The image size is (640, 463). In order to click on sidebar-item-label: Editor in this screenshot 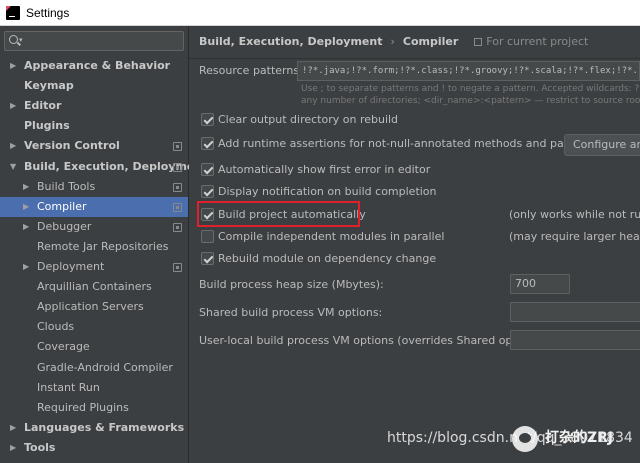, I will do `click(43, 106)`.